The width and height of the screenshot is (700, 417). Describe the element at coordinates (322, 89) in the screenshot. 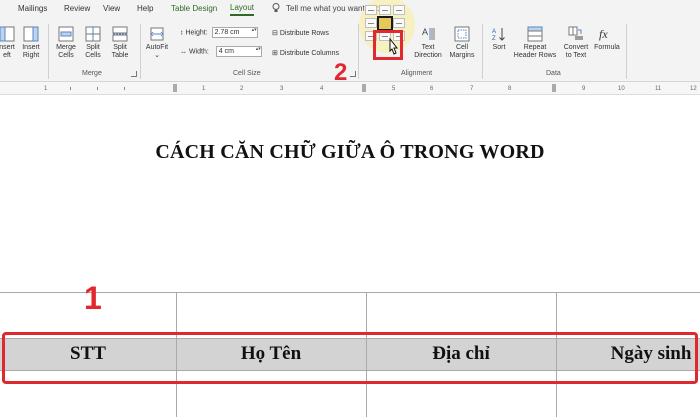

I see `ruler-mark: 4` at that location.